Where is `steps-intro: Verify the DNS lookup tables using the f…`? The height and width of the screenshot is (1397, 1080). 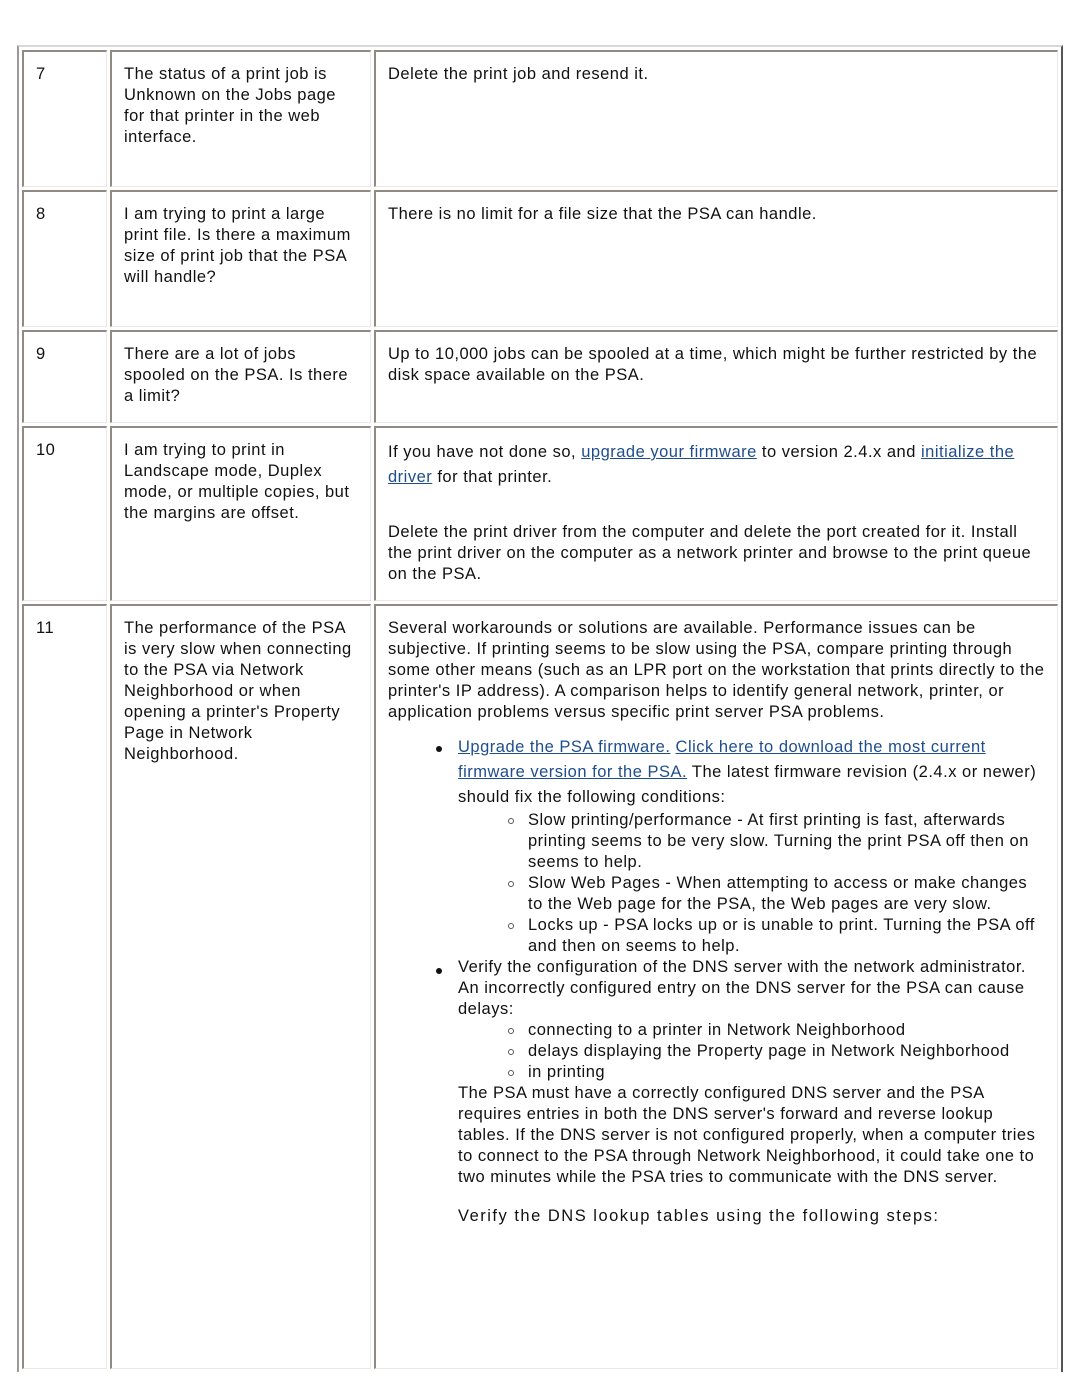
steps-intro: Verify the DNS lookup tables using the f… is located at coordinates (699, 1216).